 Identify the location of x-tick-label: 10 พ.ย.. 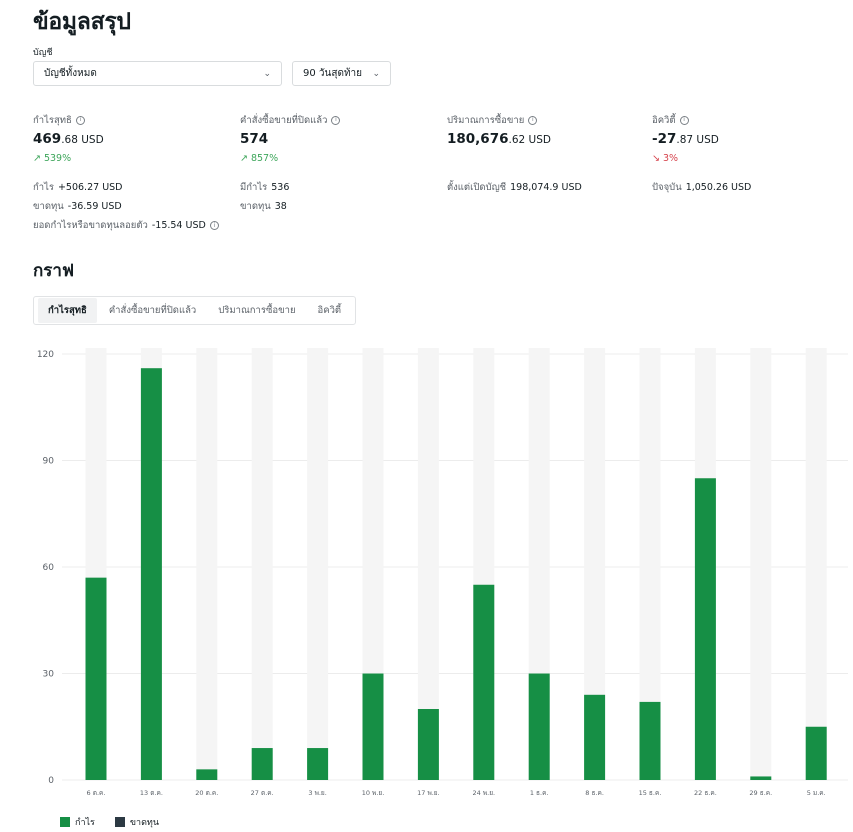
(373, 793).